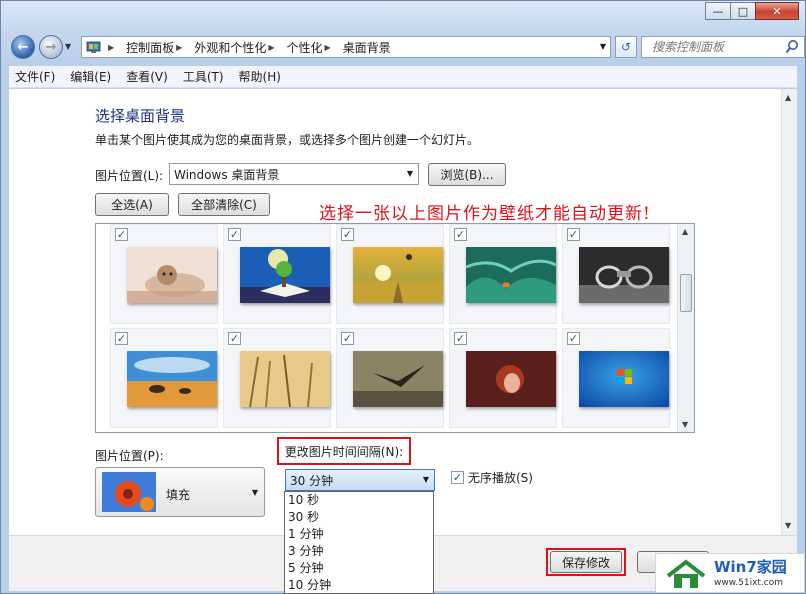  I want to click on minimize-button: —, so click(718, 11).